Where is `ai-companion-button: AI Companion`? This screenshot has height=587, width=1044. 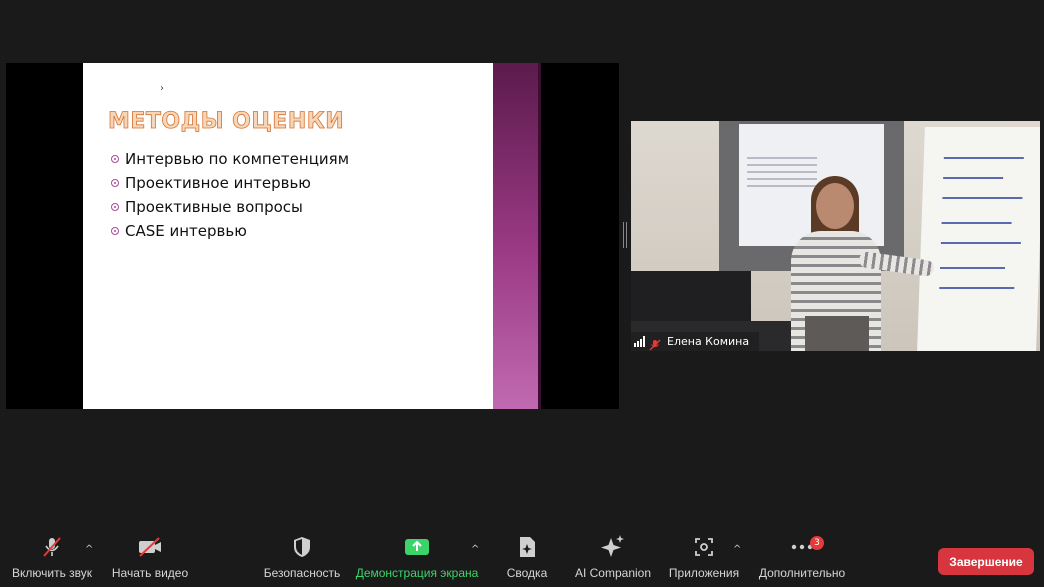
ai-companion-button: AI Companion is located at coordinates (613, 559).